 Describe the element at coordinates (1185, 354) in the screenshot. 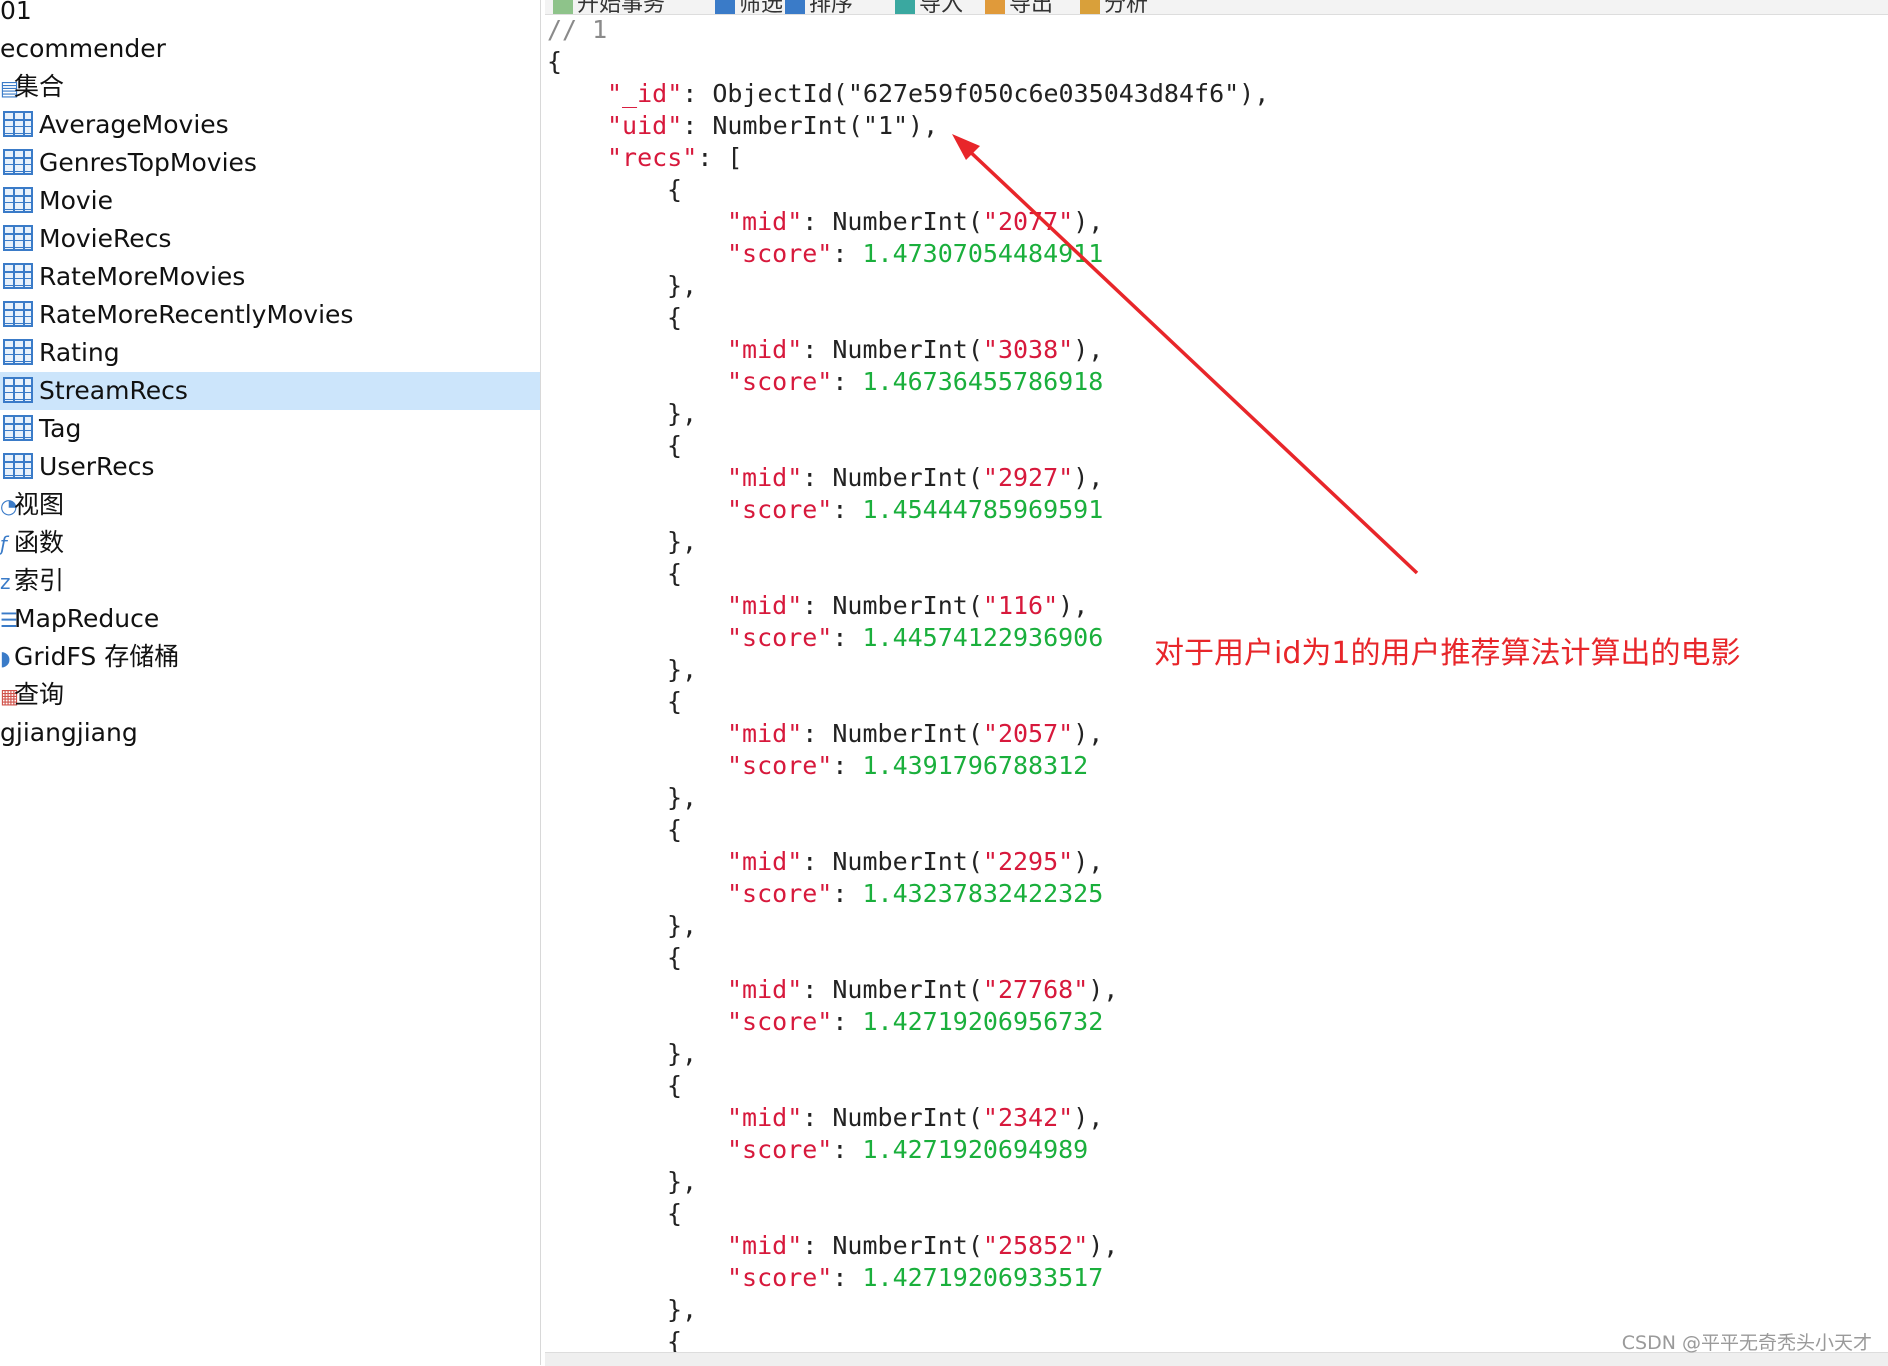

I see `annotation-arrow` at that location.